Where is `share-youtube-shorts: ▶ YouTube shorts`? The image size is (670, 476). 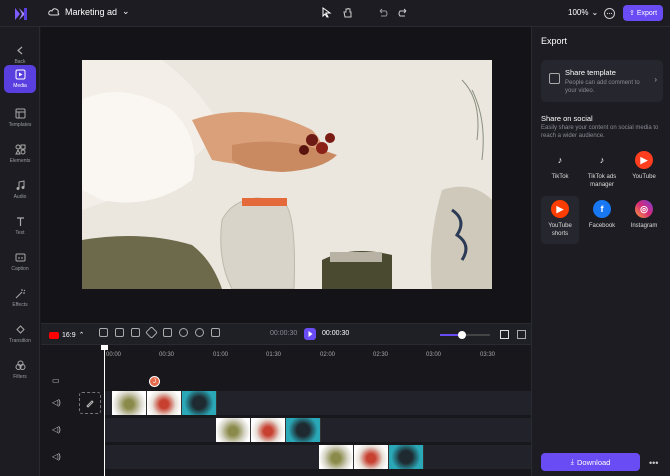 share-youtube-shorts: ▶ YouTube shorts is located at coordinates (560, 220).